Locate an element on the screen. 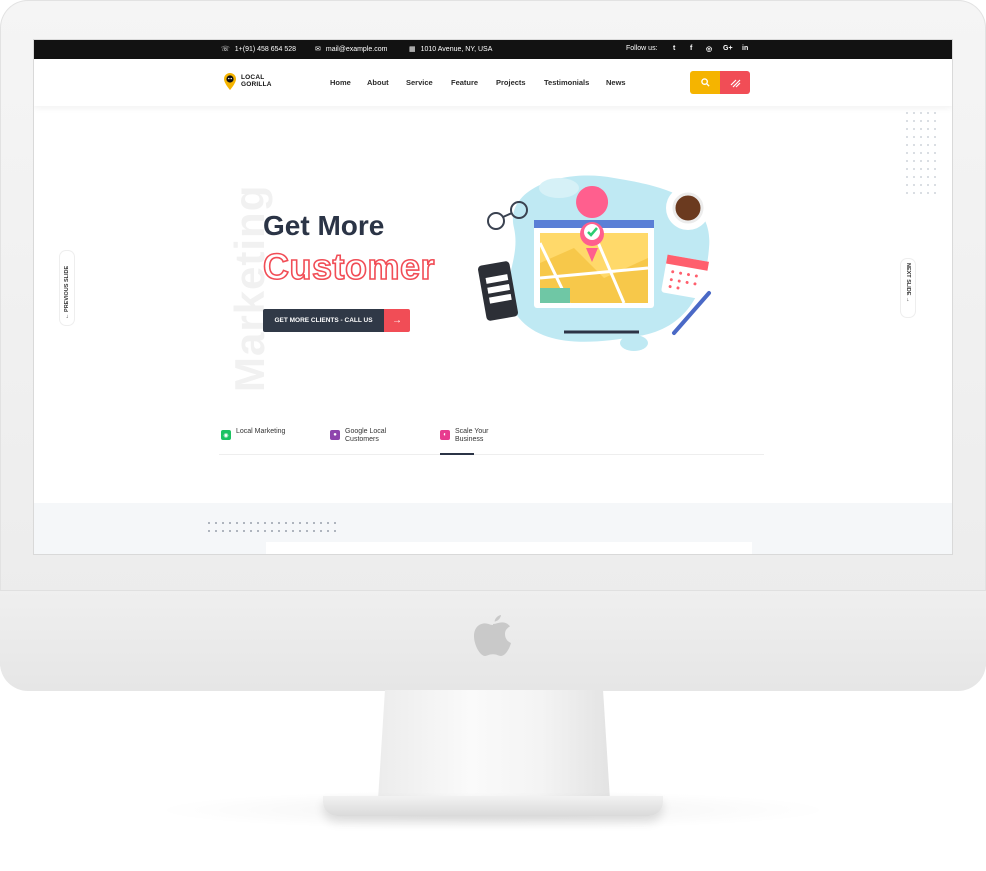 This screenshot has height=871, width=986. previous-slide-label: ← PREVIOUS SLIDE is located at coordinates (67, 292).